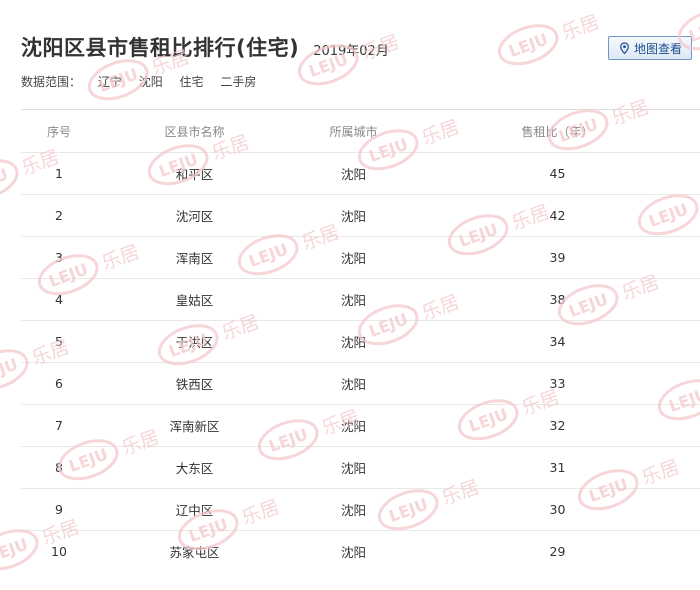 The width and height of the screenshot is (700, 590). I want to click on table-row: 1 和平区 沈阳 45, so click(360, 173).